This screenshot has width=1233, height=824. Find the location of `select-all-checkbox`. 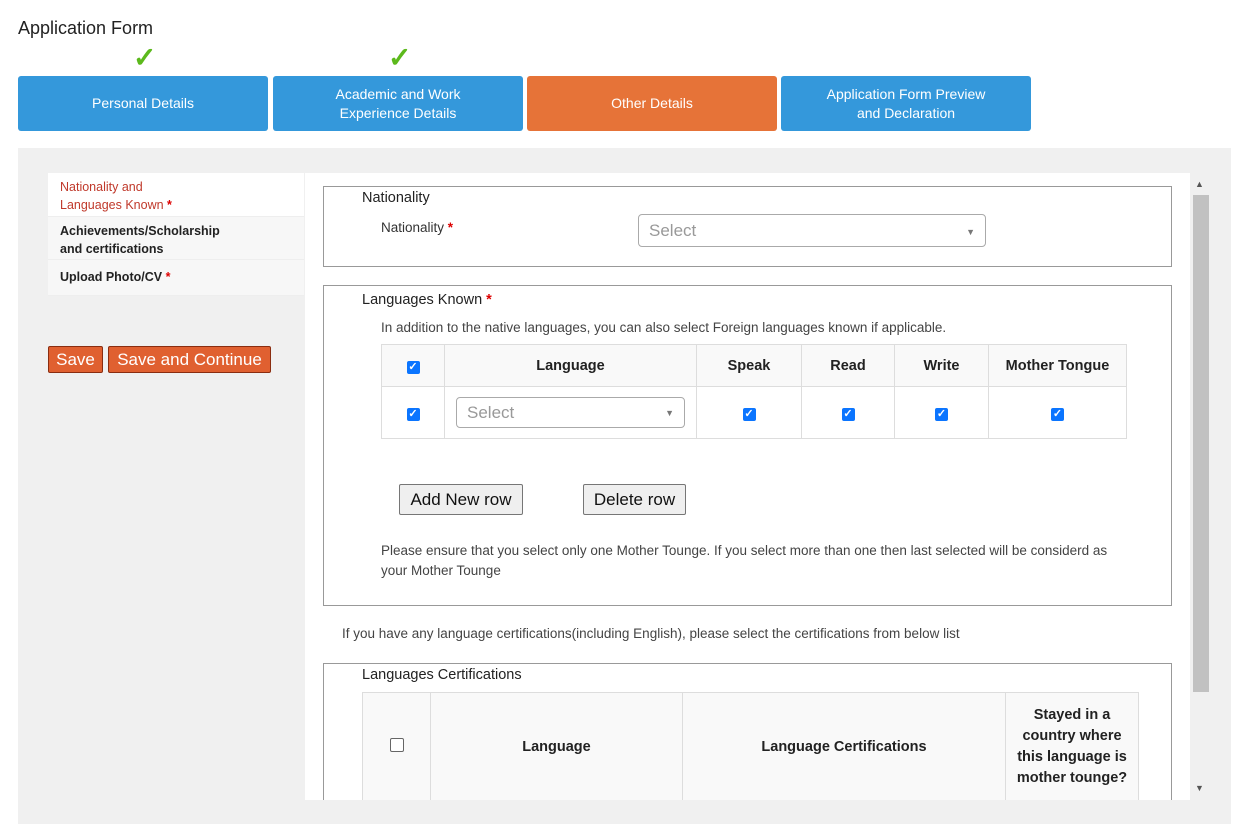

select-all-checkbox is located at coordinates (396, 744).